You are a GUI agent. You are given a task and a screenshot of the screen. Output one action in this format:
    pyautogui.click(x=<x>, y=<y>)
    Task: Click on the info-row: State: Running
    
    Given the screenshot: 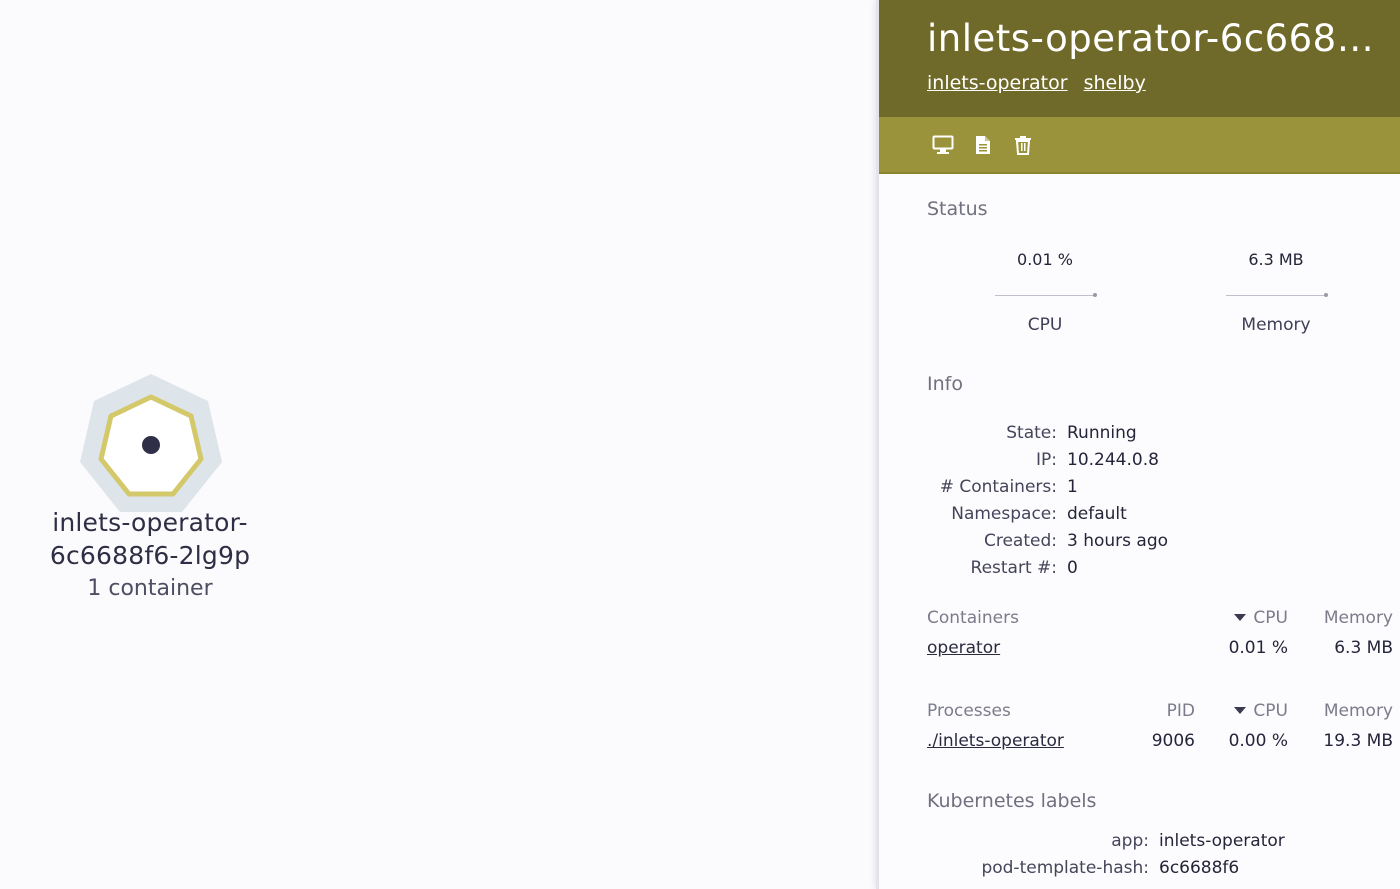 What is the action you would take?
    pyautogui.click(x=1162, y=436)
    